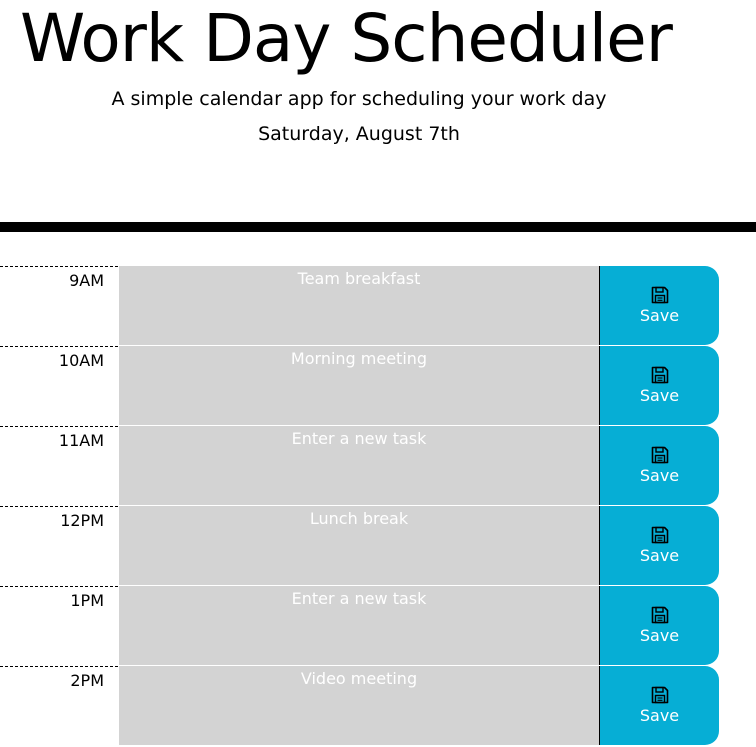 This screenshot has height=747, width=756. I want to click on time-block: 12PM Lunch break Save, so click(359, 546).